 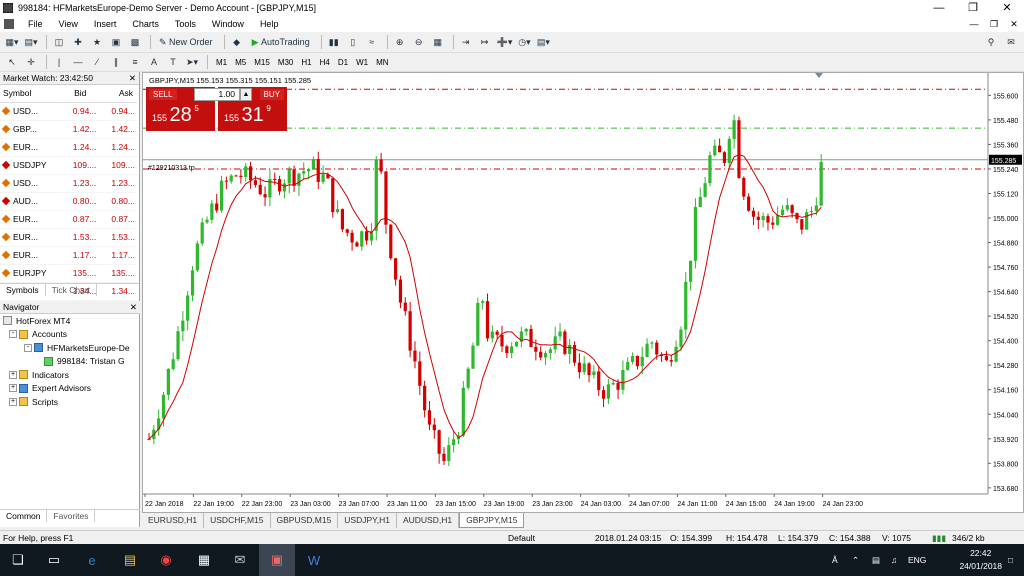 I want to click on input-language: ENG, so click(x=917, y=560).